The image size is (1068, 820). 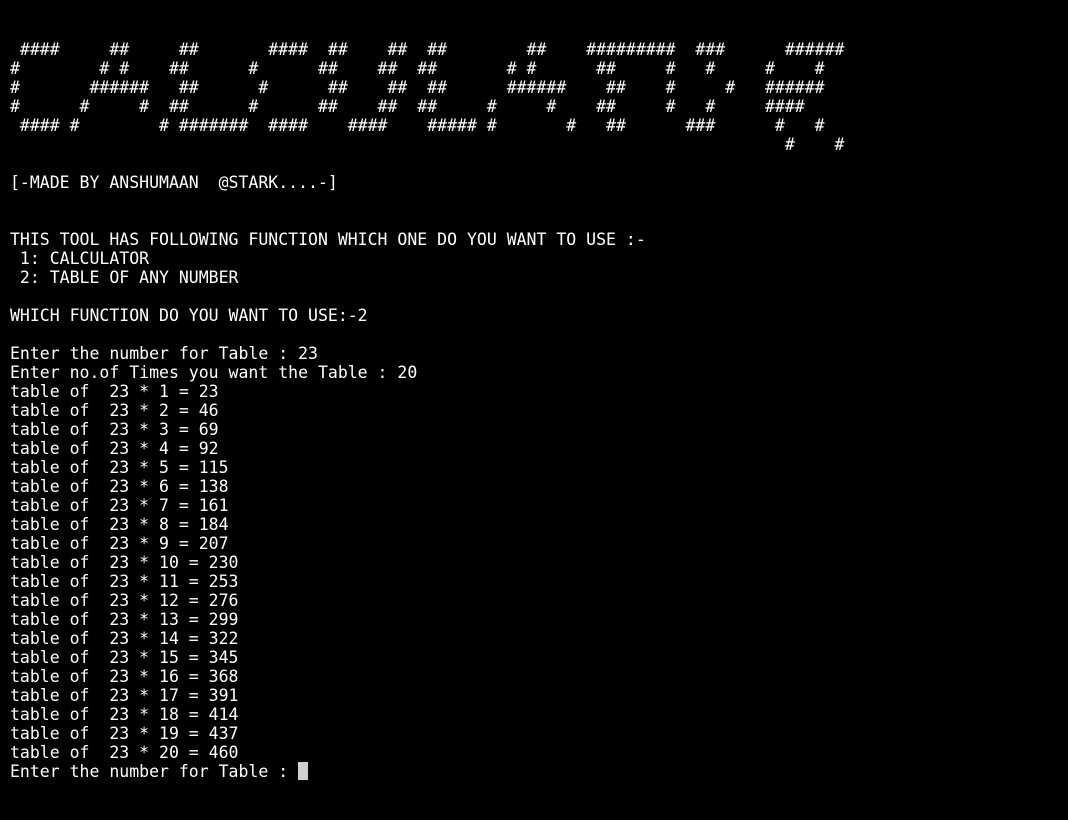 I want to click on table-row: table of 23 * 18 = 414, so click(x=124, y=714).